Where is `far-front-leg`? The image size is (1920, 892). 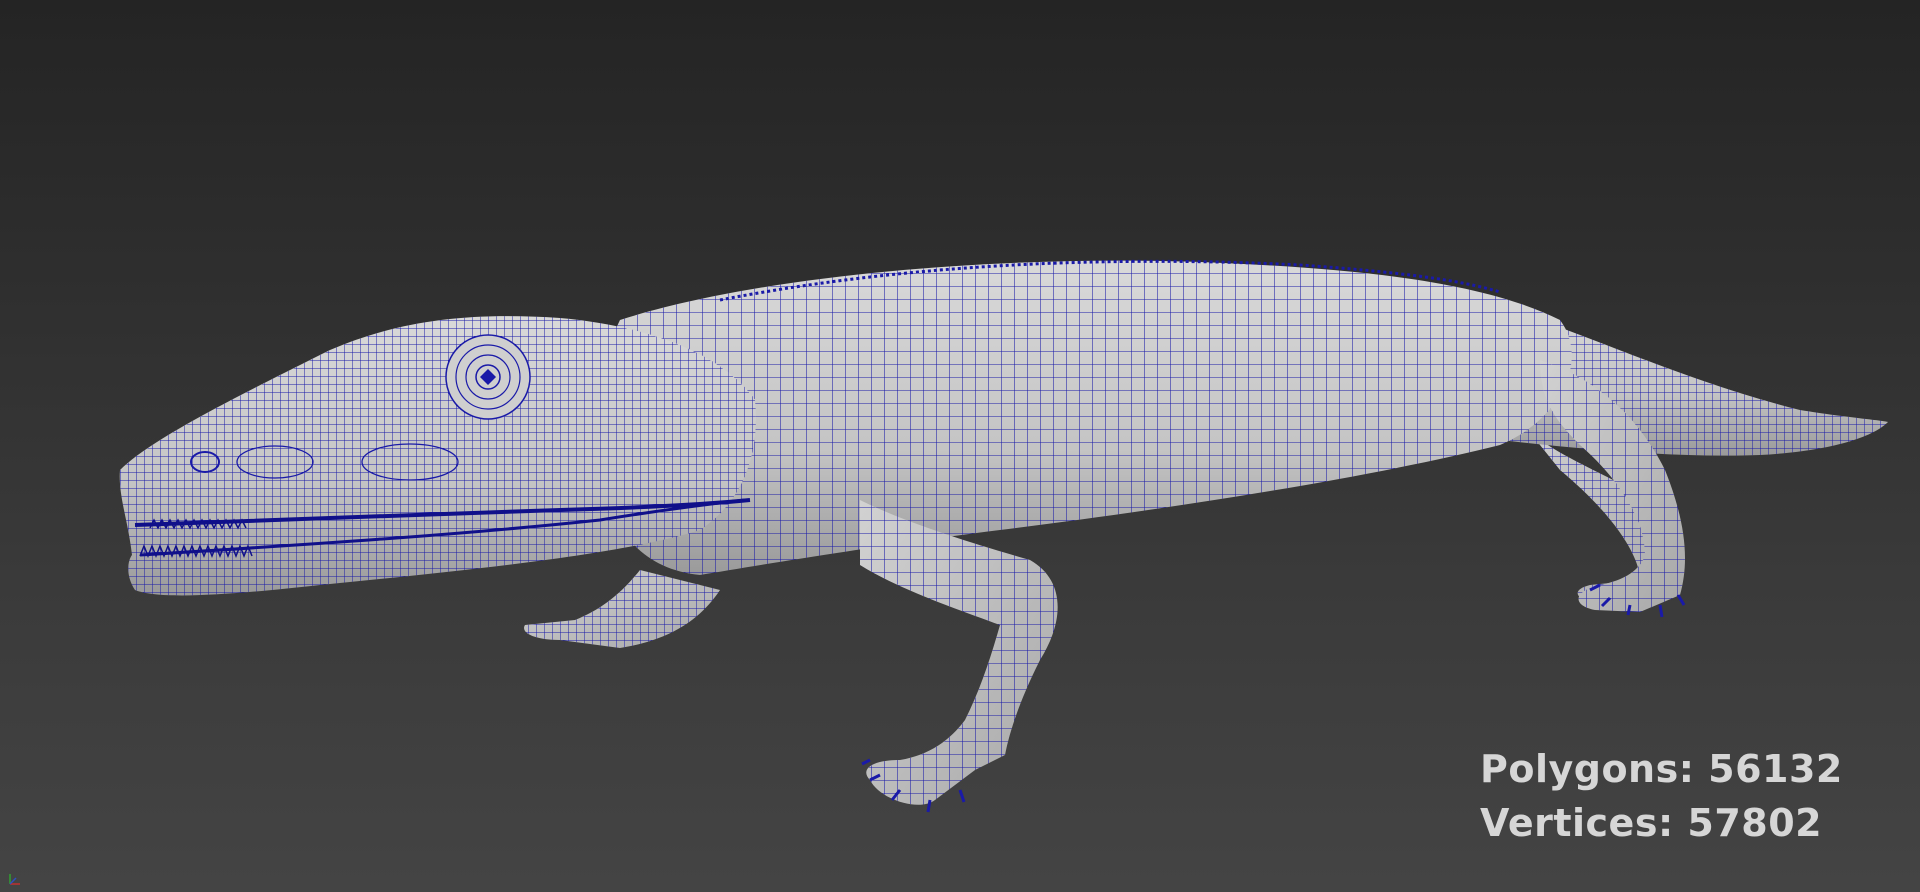
far-front-leg is located at coordinates (622, 609).